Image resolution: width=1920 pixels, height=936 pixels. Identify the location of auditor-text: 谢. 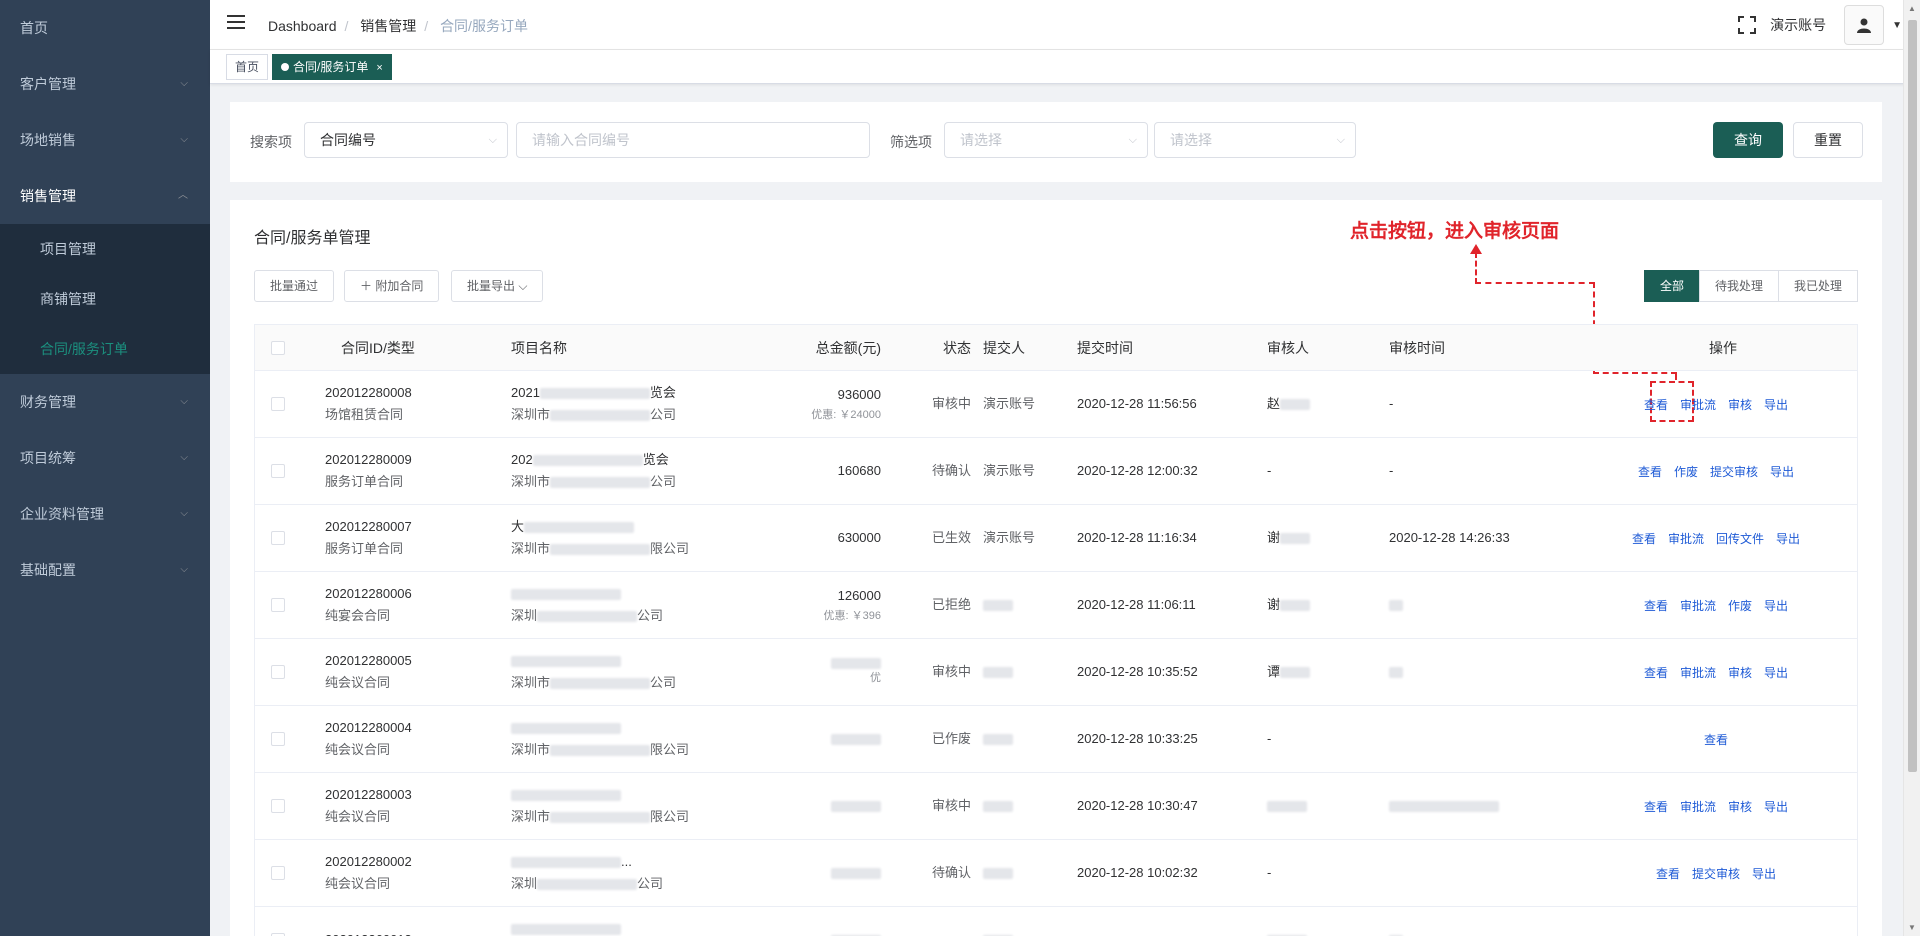
(1274, 604).